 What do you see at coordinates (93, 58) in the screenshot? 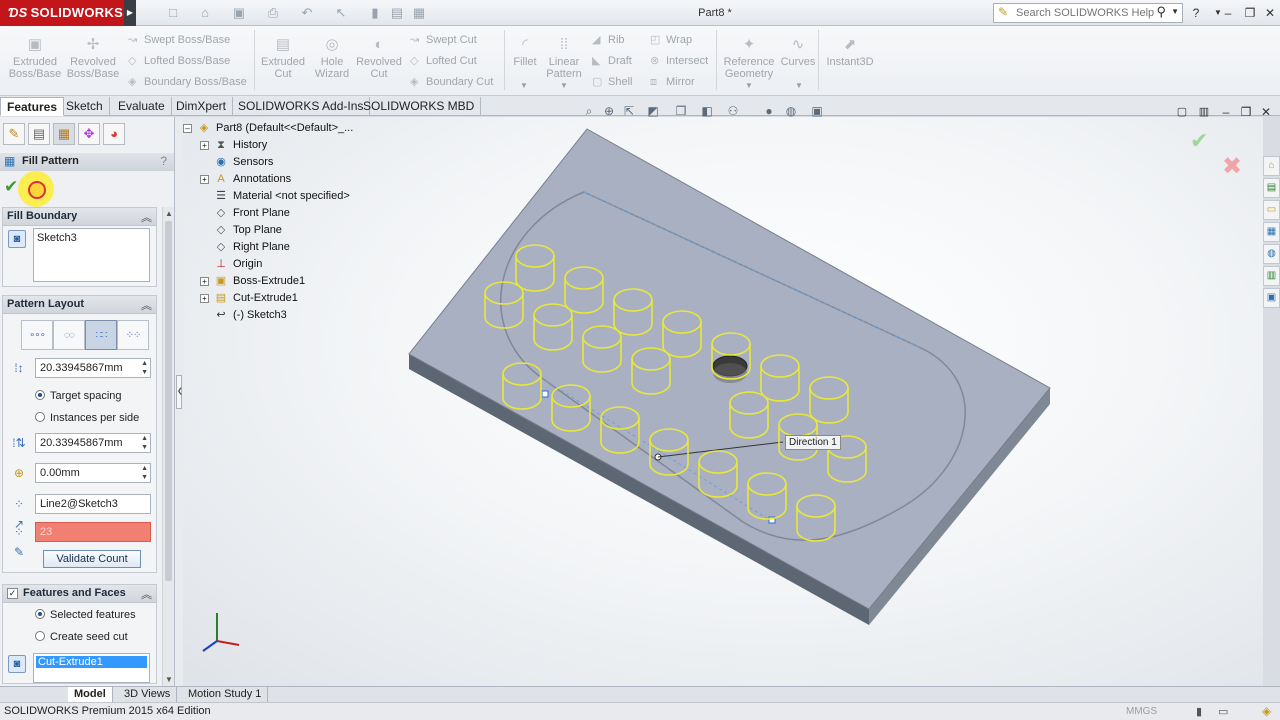
I see `revolved-boss-button: ✢ Revolved Boss/Base` at bounding box center [93, 58].